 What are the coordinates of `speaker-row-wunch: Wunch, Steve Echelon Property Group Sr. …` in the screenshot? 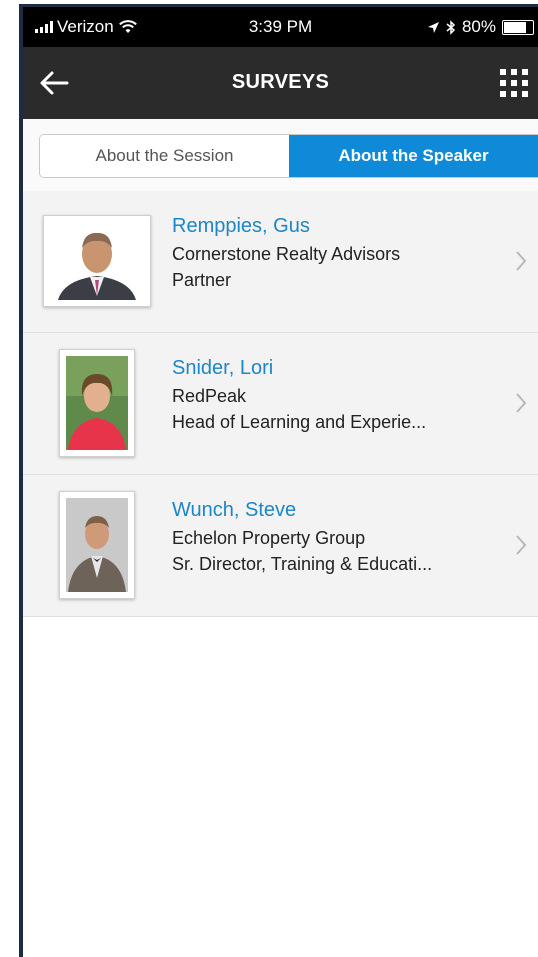 It's located at (280, 546).